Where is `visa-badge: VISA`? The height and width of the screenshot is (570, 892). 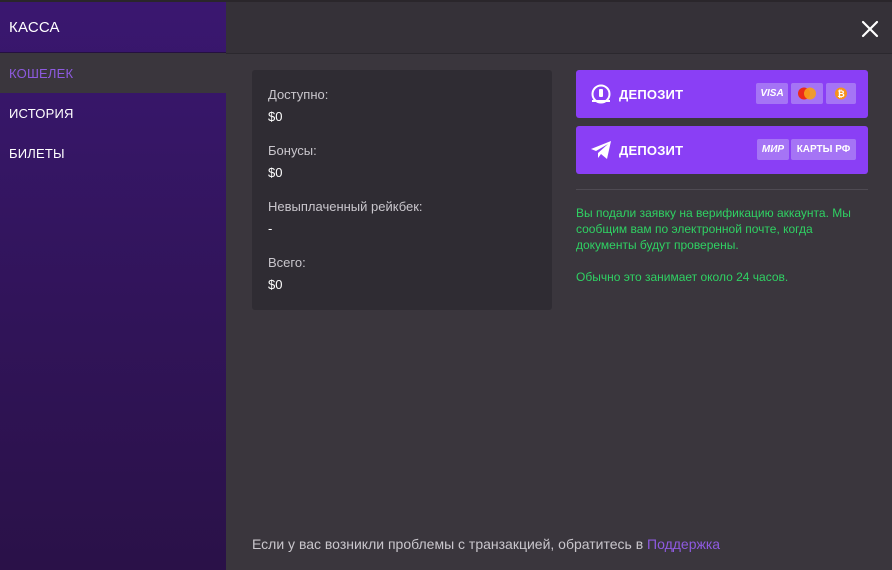
visa-badge: VISA is located at coordinates (772, 93).